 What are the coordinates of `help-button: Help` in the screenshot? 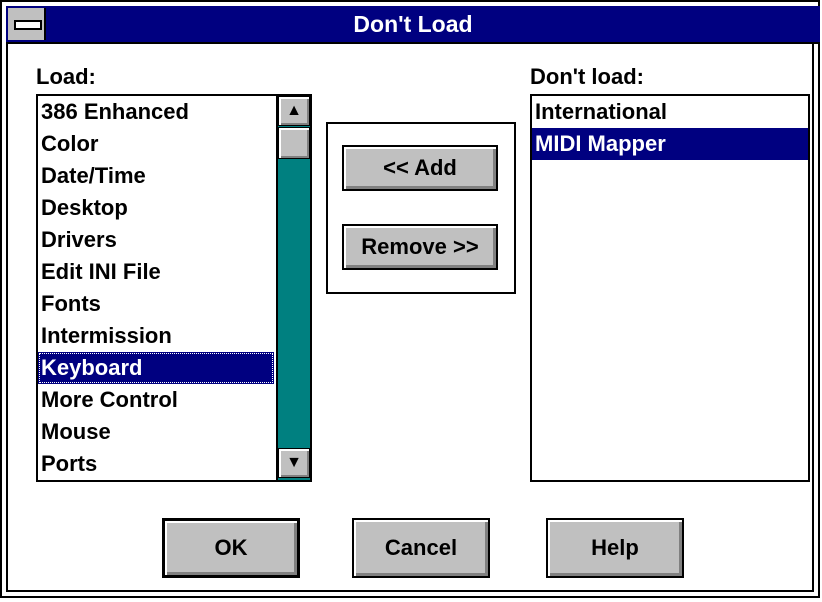 It's located at (615, 548).